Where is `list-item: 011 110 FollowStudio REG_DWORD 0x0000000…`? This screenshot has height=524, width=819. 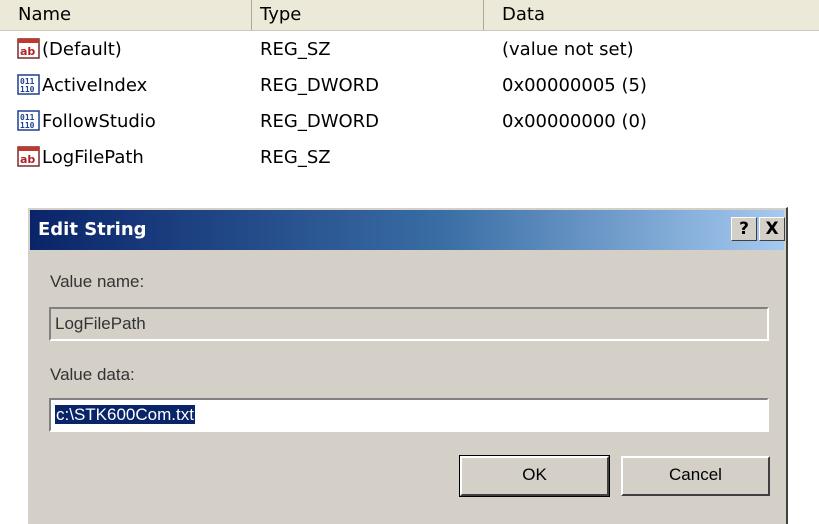
list-item: 011 110 FollowStudio REG_DWORD 0x0000000… is located at coordinates (409, 122).